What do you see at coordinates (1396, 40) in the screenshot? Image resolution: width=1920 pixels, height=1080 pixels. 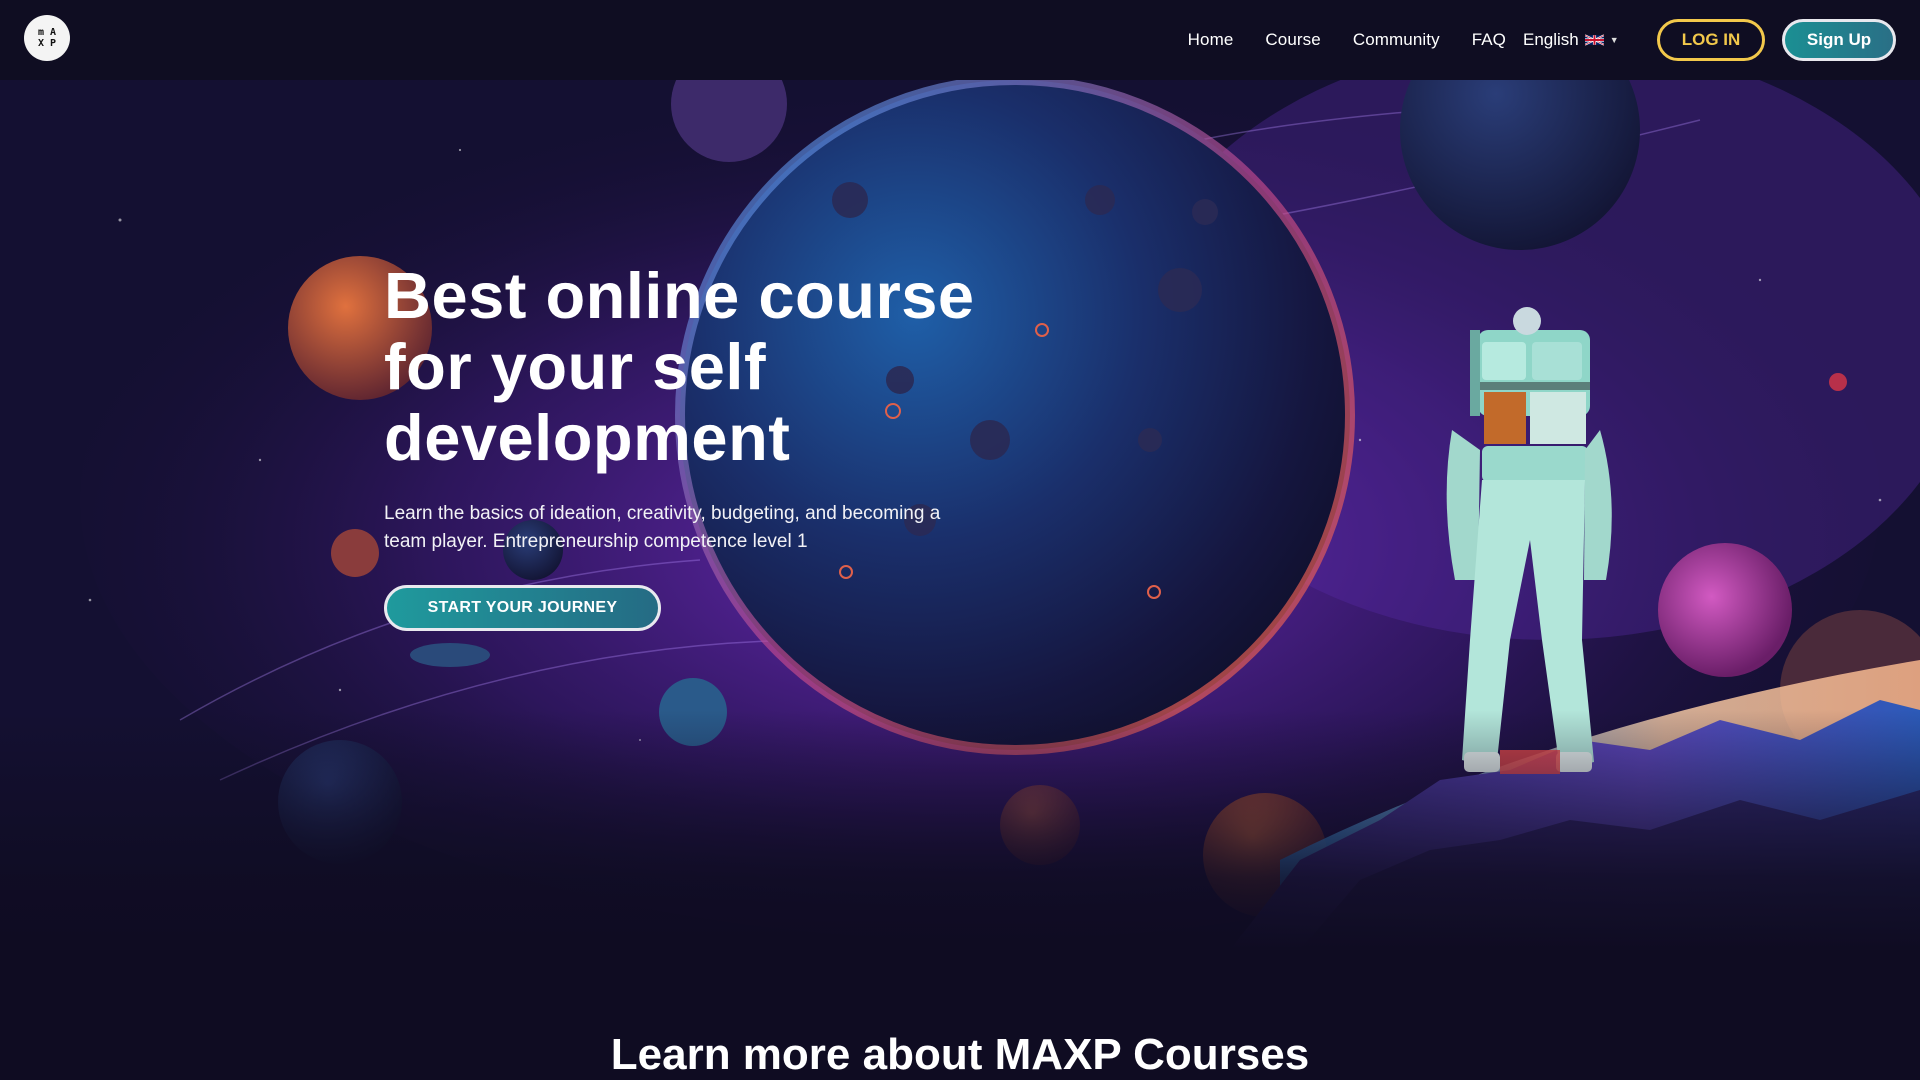 I see `nav-community-link: Community` at bounding box center [1396, 40].